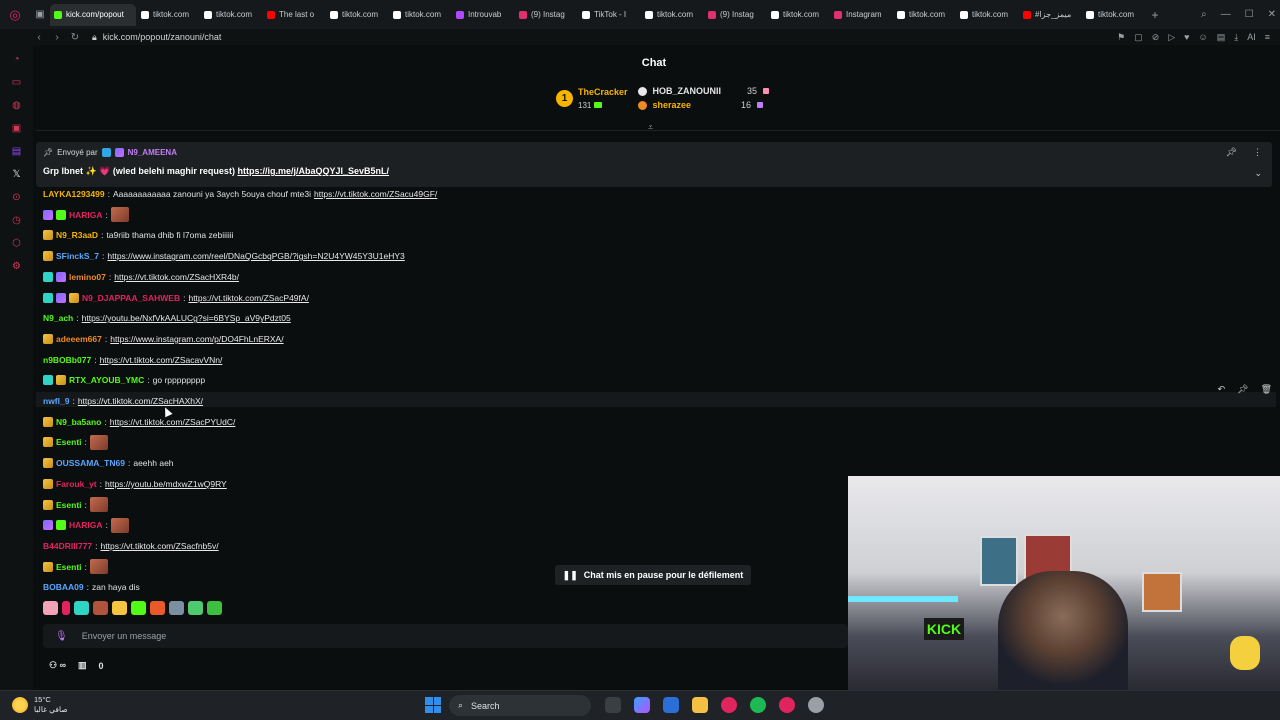 Image resolution: width=1280 pixels, height=720 pixels. What do you see at coordinates (40, 14) in the screenshot?
I see `tab-menu-icon: ▣` at bounding box center [40, 14].